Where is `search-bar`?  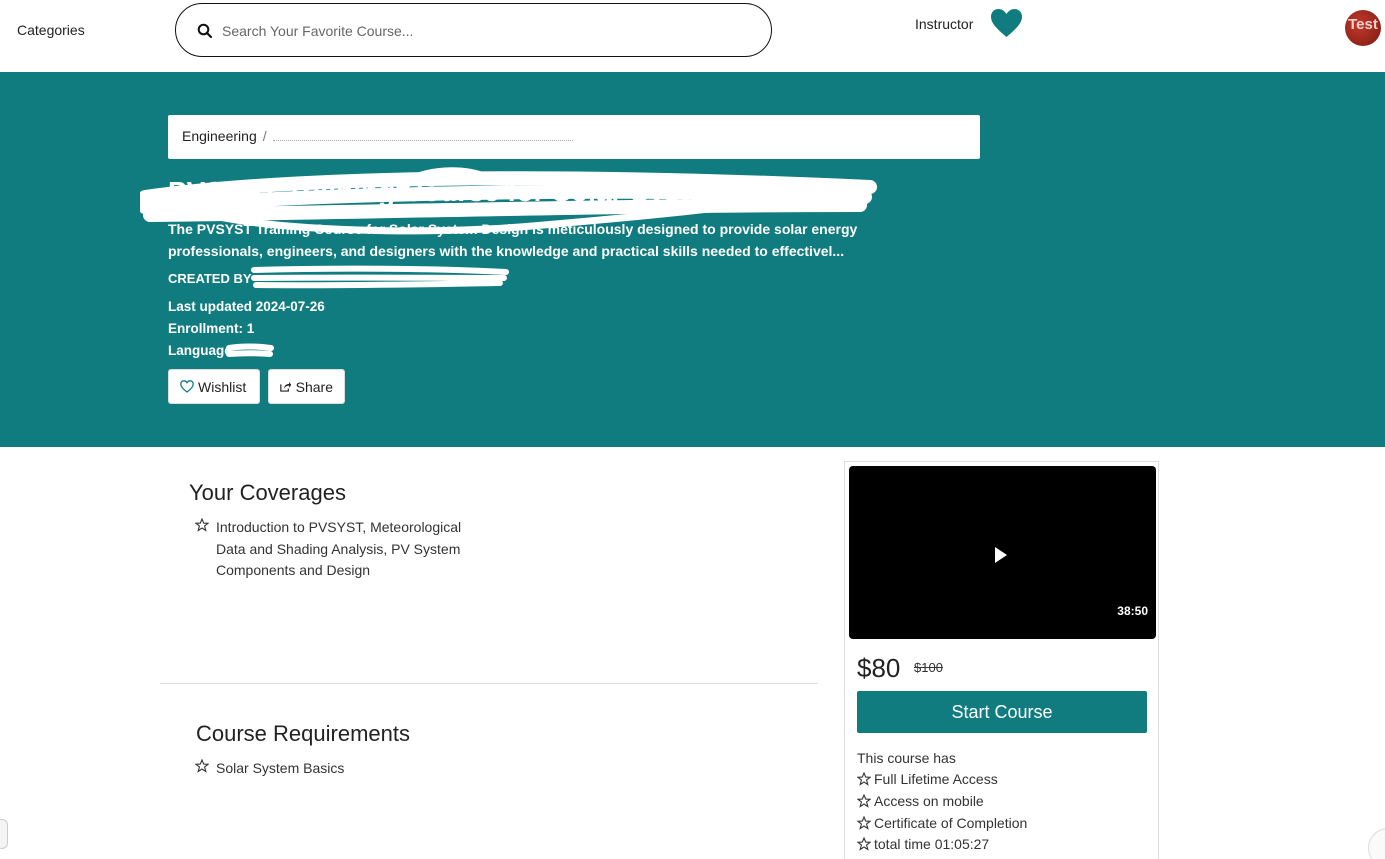 search-bar is located at coordinates (473, 30).